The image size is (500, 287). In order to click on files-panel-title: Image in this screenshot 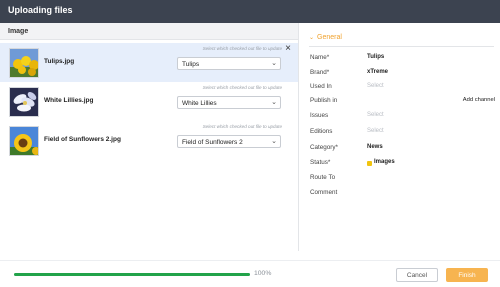, I will do `click(18, 31)`.